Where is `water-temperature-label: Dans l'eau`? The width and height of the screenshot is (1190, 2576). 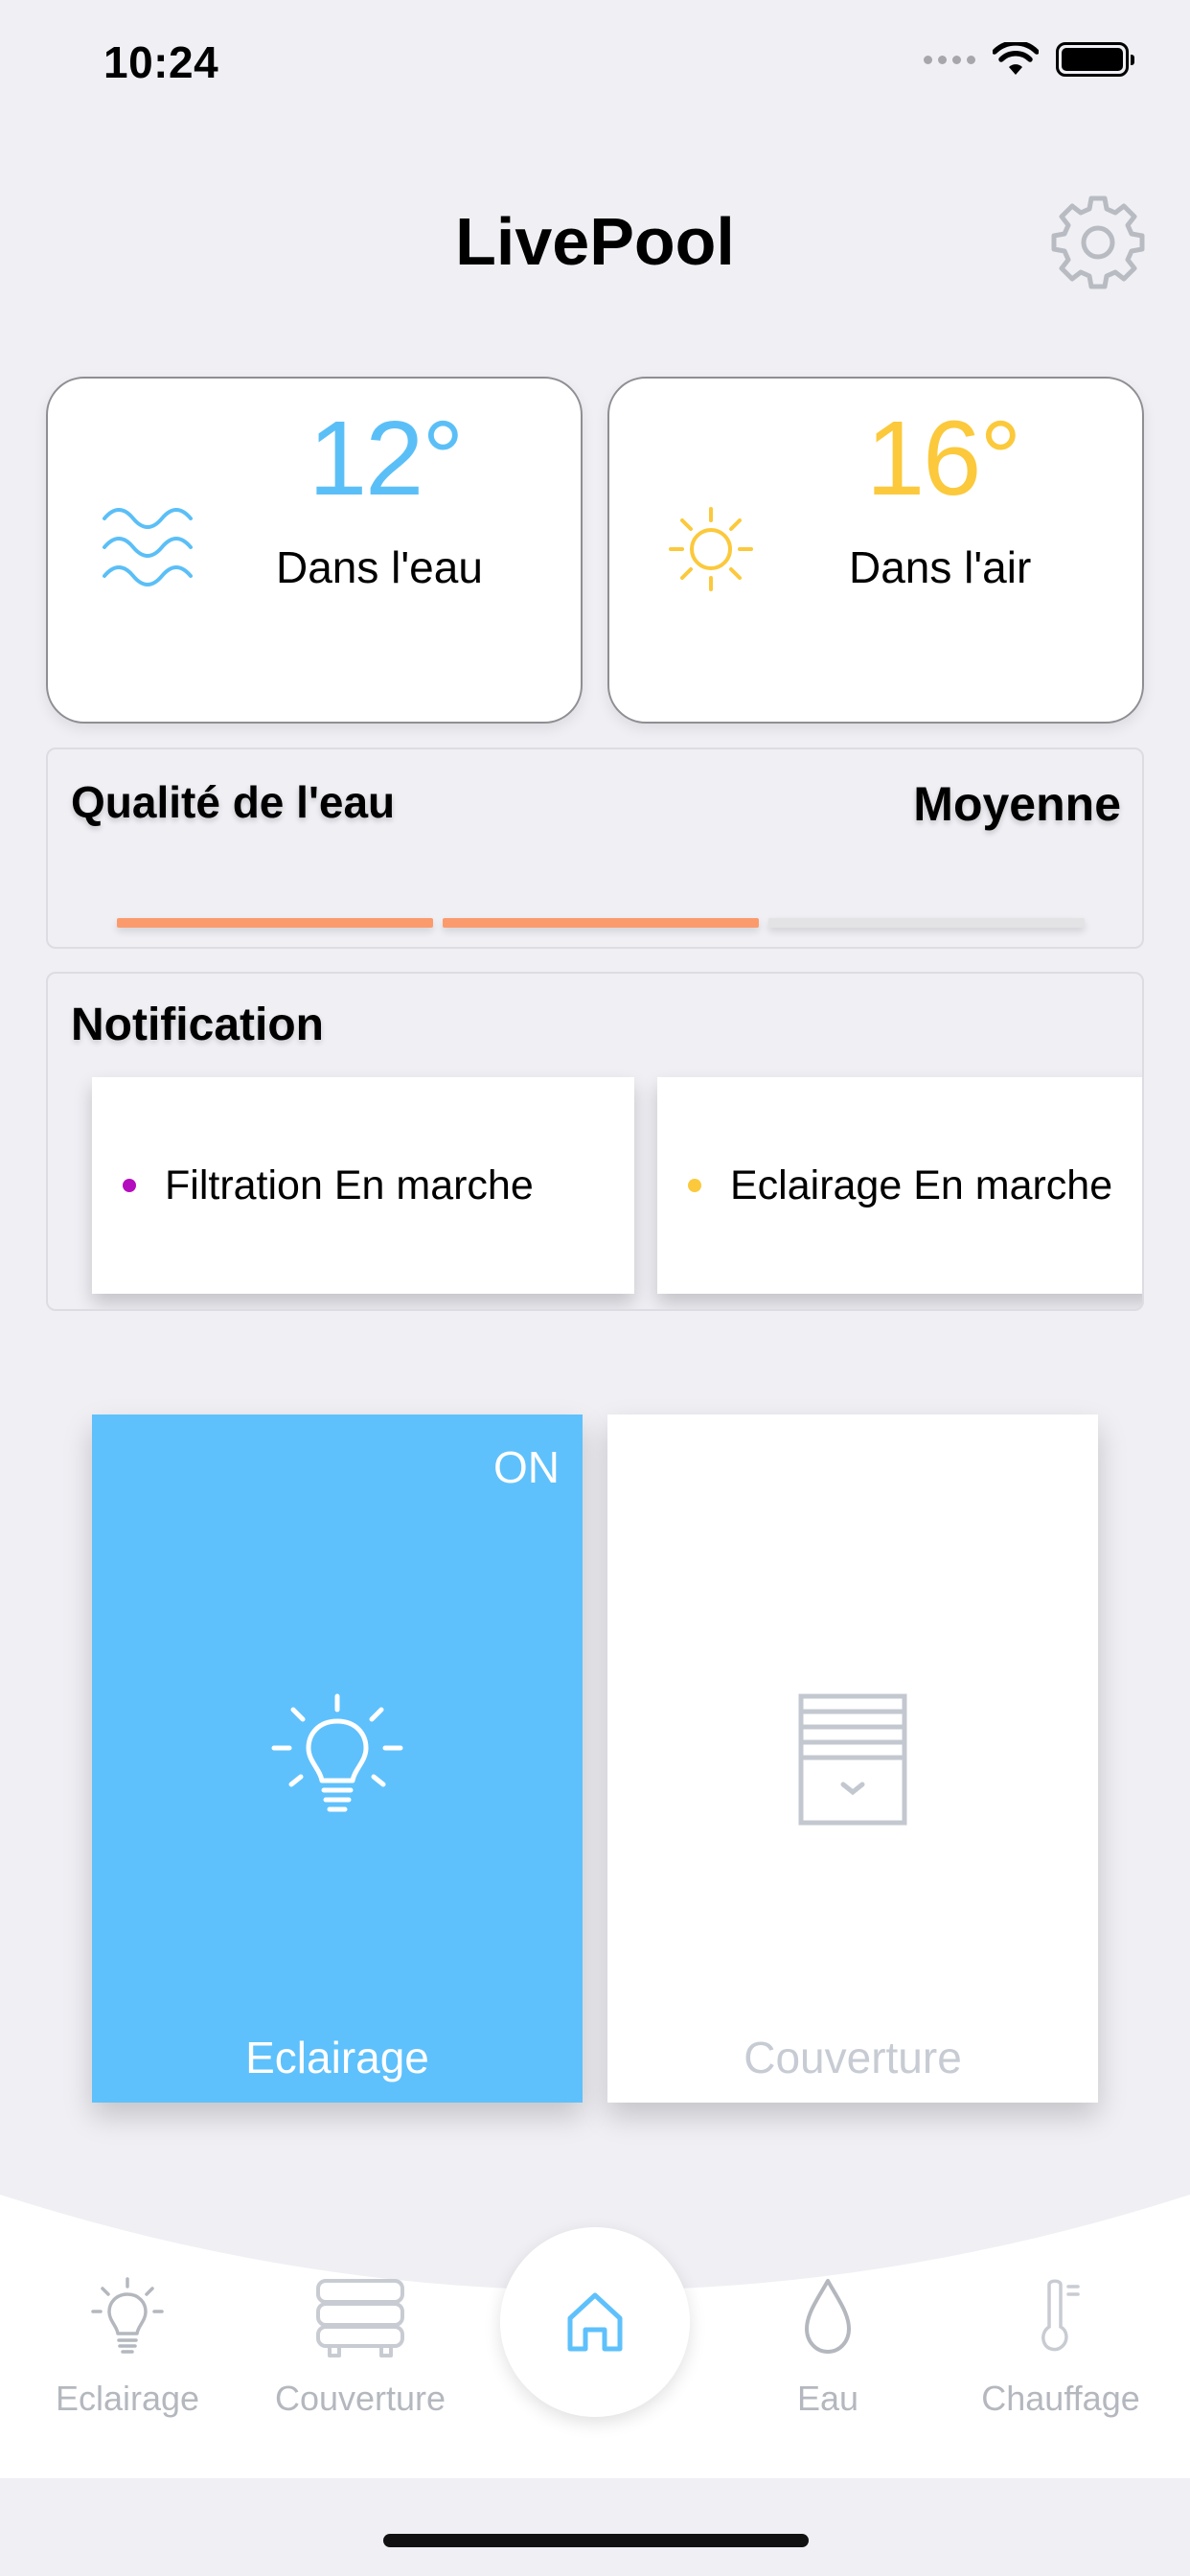 water-temperature-label: Dans l'eau is located at coordinates (380, 567).